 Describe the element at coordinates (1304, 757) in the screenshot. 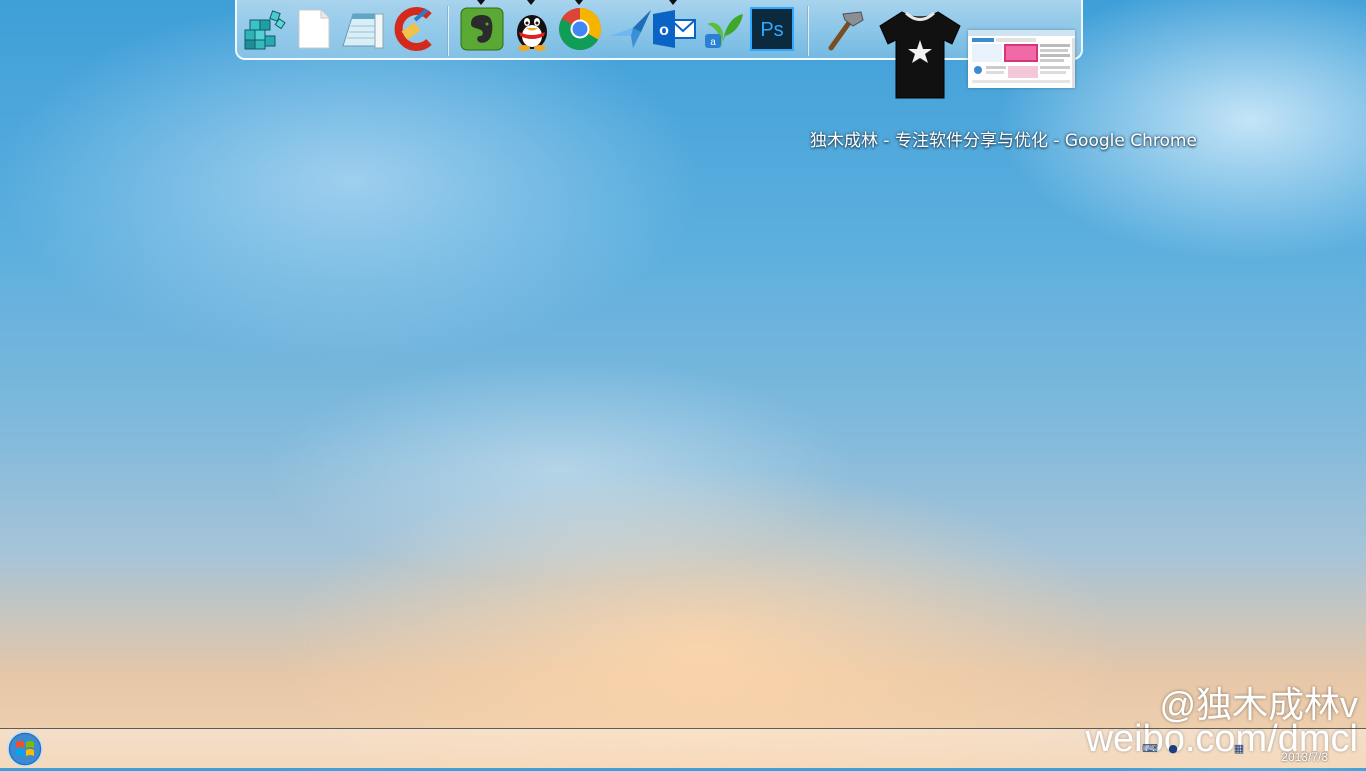

I see `clock-date: 2013/7/3` at that location.